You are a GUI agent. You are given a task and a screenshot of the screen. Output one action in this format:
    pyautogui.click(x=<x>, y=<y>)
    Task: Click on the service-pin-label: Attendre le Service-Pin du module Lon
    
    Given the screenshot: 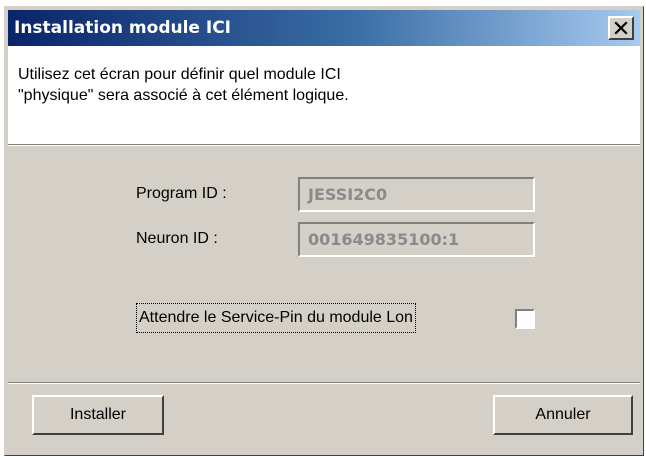 What is the action you would take?
    pyautogui.click(x=276, y=318)
    